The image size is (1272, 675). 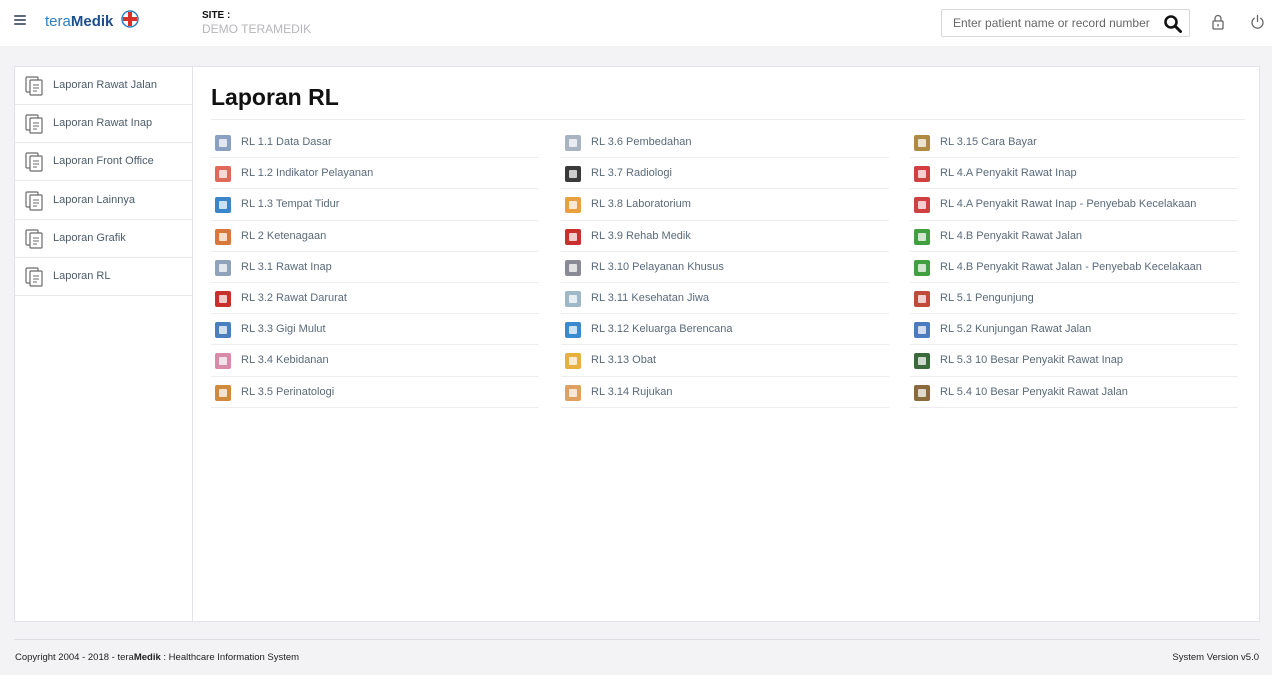 I want to click on report-link: RL 2 Ketenagaan, so click(x=375, y=236).